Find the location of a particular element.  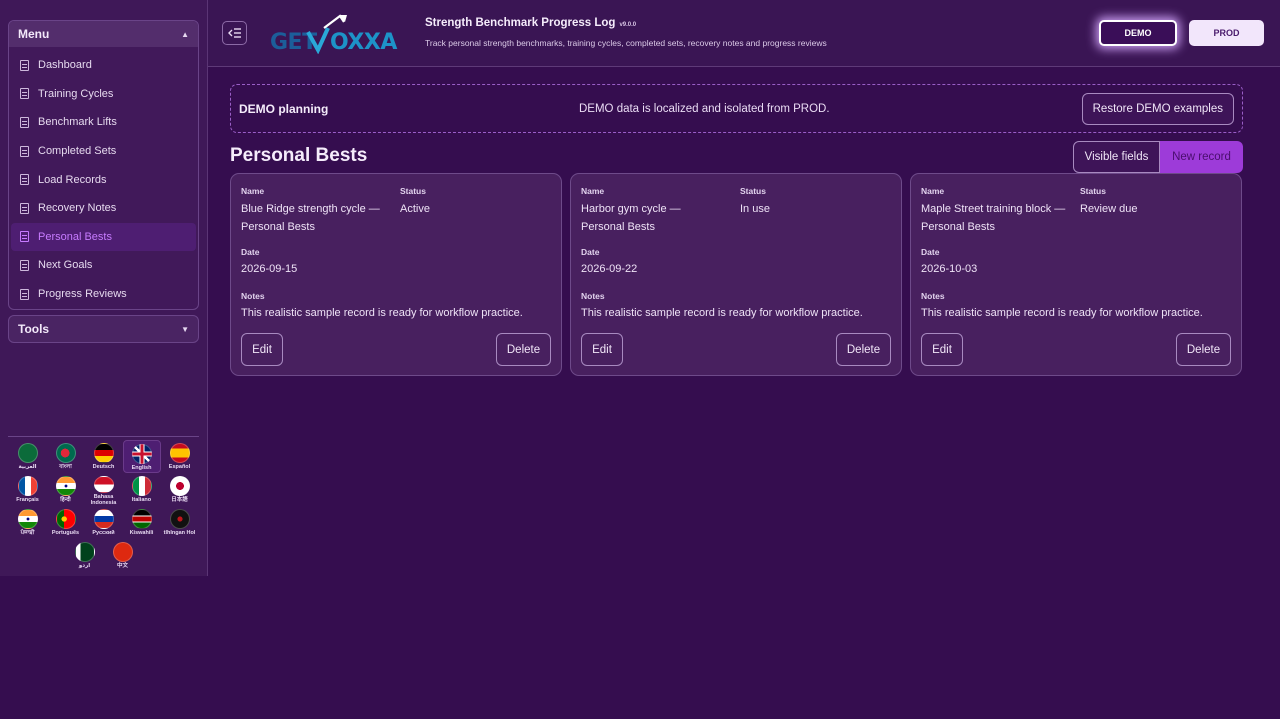

banner-title: DEMO planning is located at coordinates (284, 108).